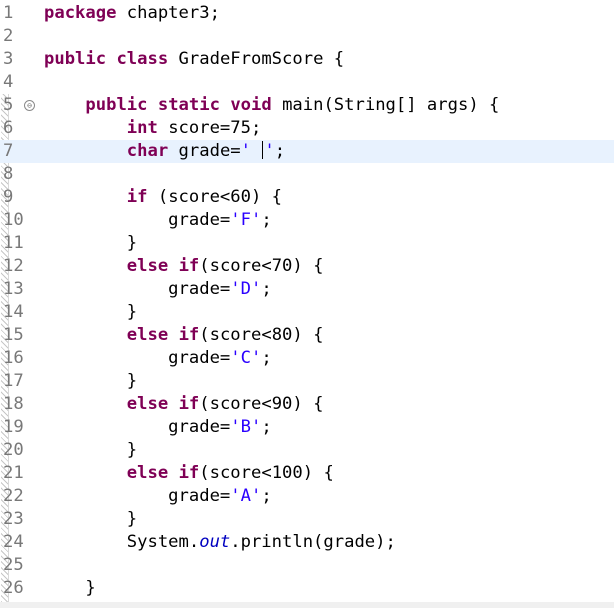 This screenshot has width=614, height=608. Describe the element at coordinates (13, 519) in the screenshot. I see `line-number: 23` at that location.